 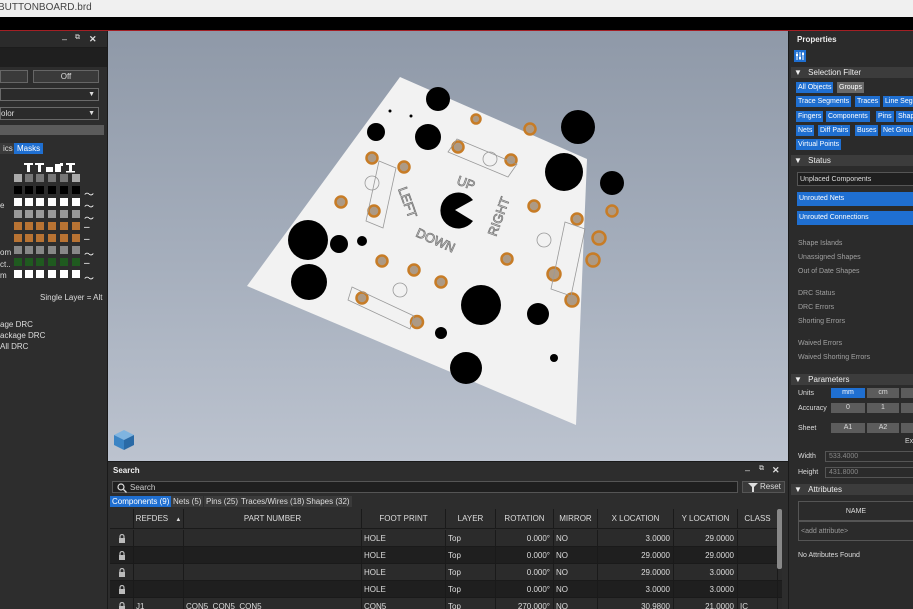 What do you see at coordinates (852, 72) in the screenshot?
I see `section-selection-filter: ▼ Selection Filter` at bounding box center [852, 72].